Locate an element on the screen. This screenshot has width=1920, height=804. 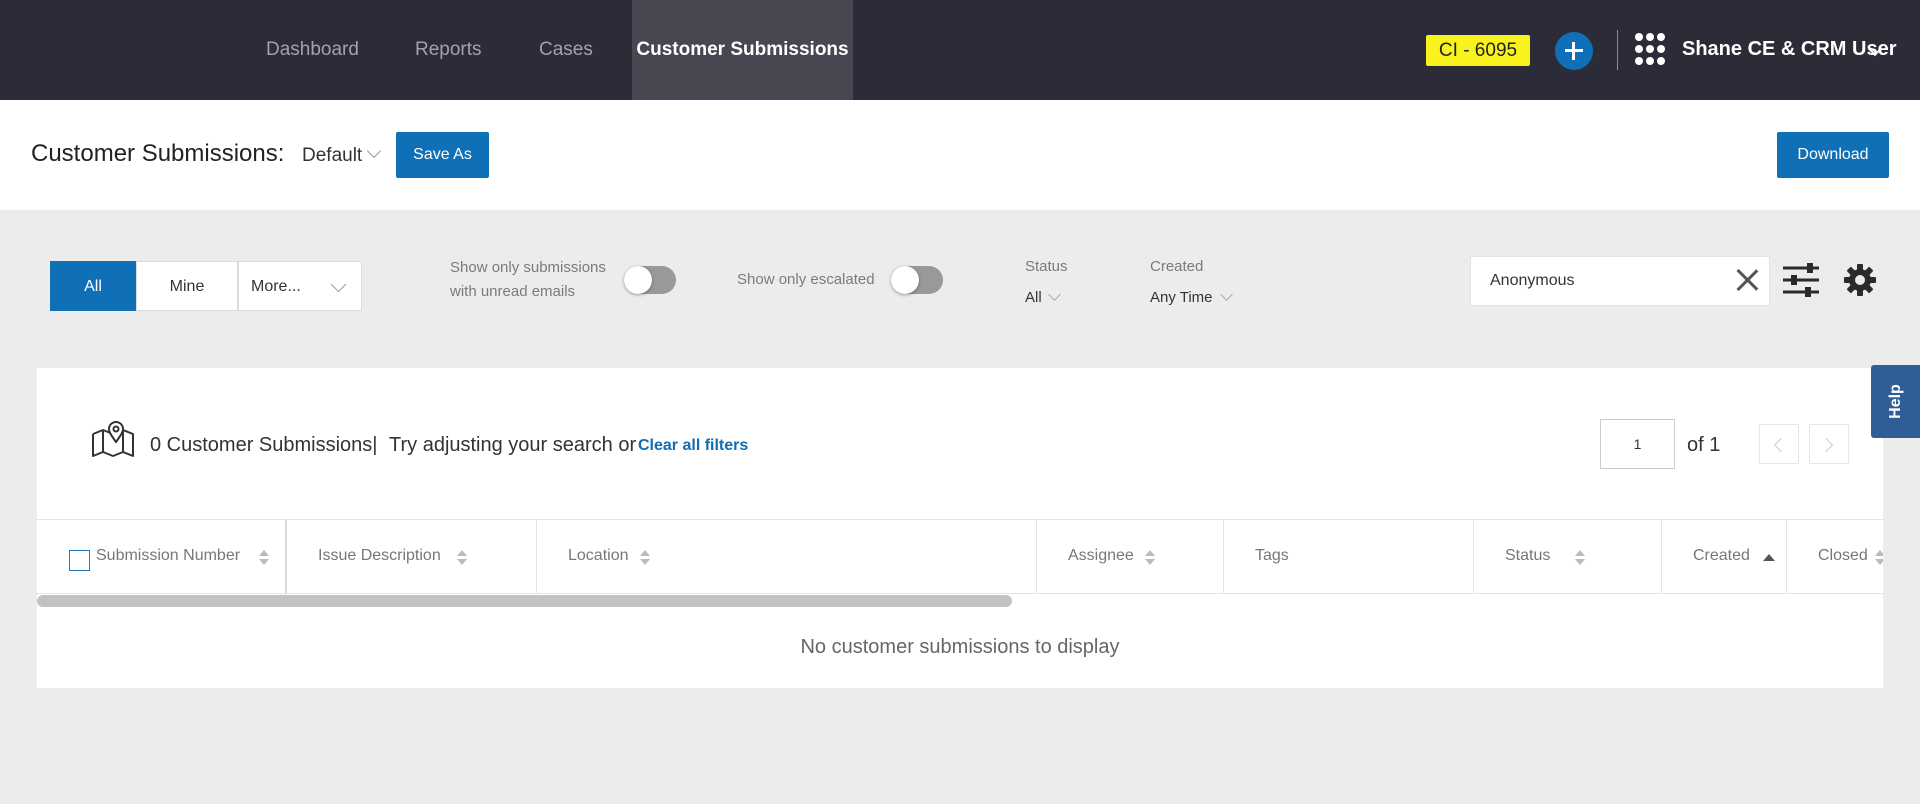
horizontal-scrollbar is located at coordinates (524, 601).